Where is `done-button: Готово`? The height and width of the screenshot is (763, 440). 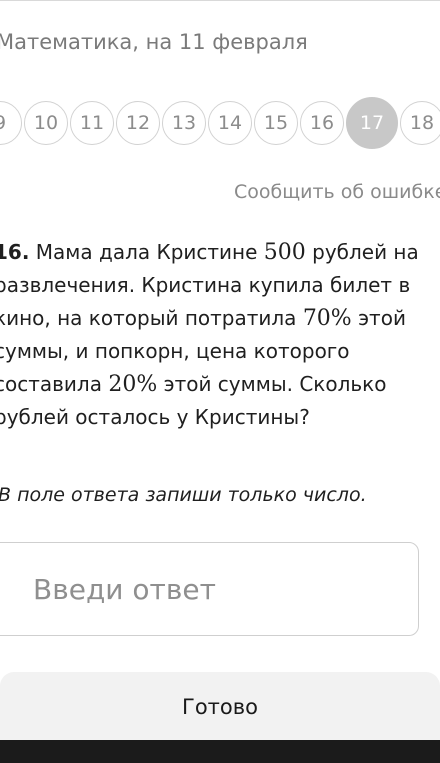
done-button: Готово is located at coordinates (220, 707).